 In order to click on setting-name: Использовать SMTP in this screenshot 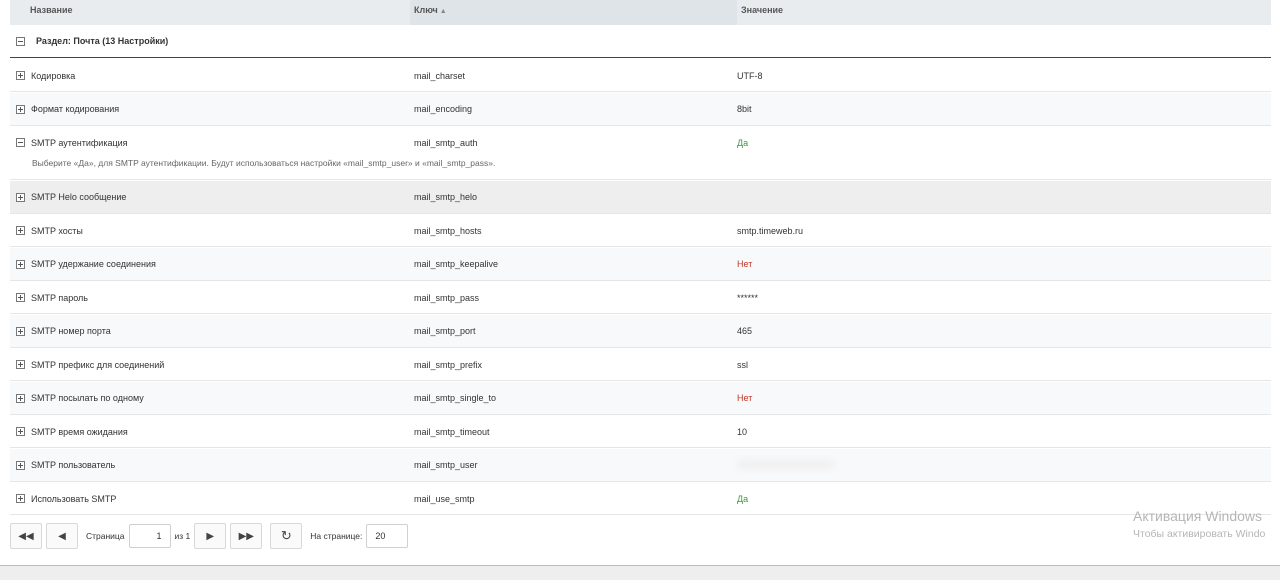, I will do `click(74, 498)`.